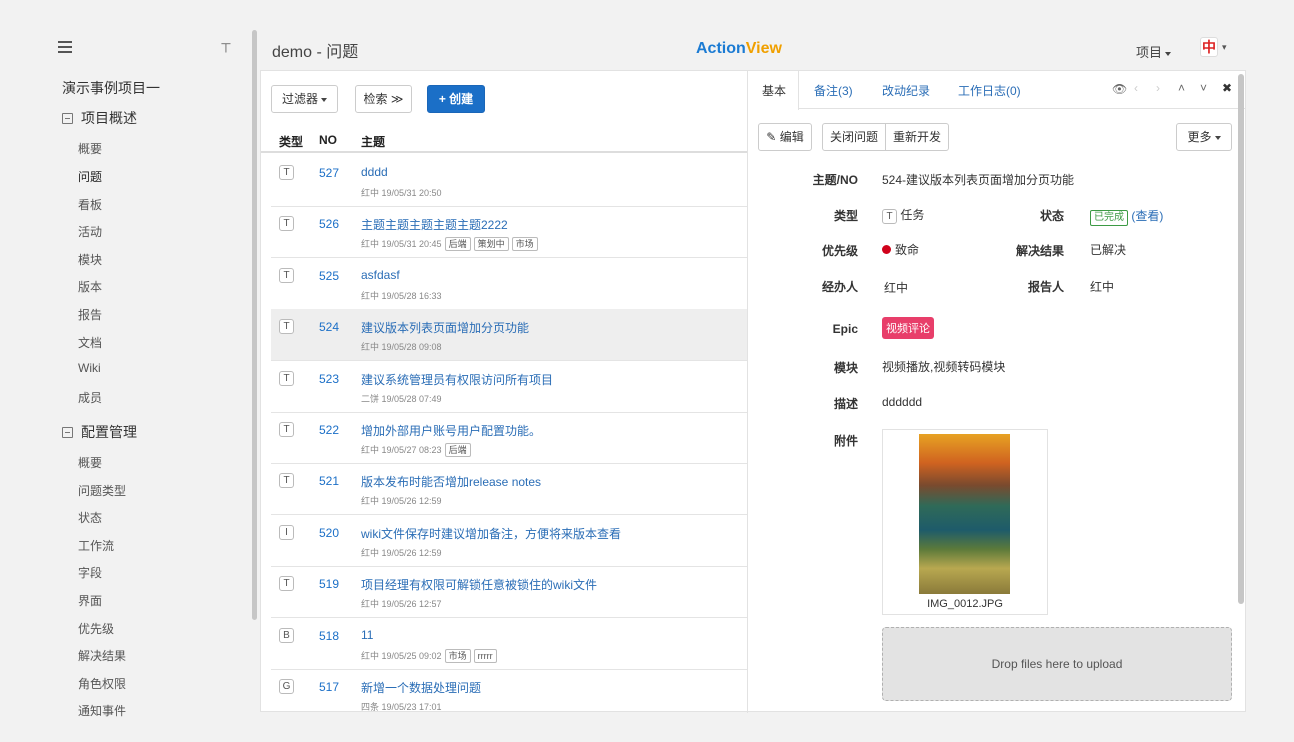 The height and width of the screenshot is (742, 1294). I want to click on status-view-link: (查看), so click(1147, 216).